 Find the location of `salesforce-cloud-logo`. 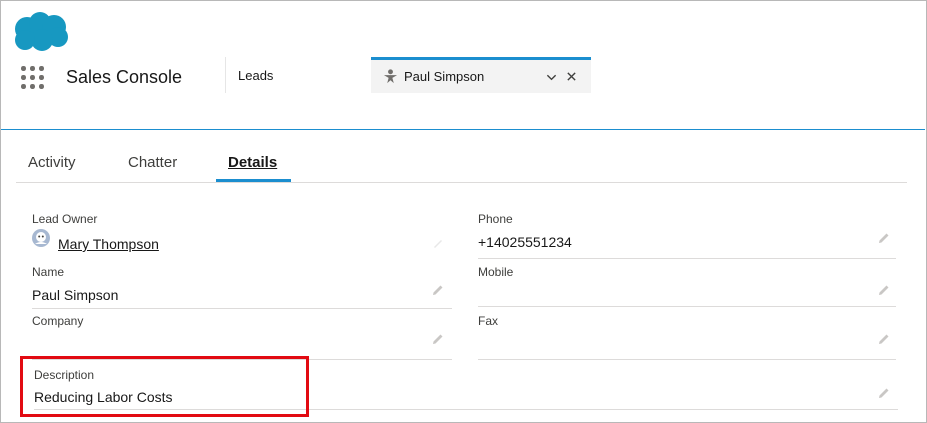

salesforce-cloud-logo is located at coordinates (41, 31).